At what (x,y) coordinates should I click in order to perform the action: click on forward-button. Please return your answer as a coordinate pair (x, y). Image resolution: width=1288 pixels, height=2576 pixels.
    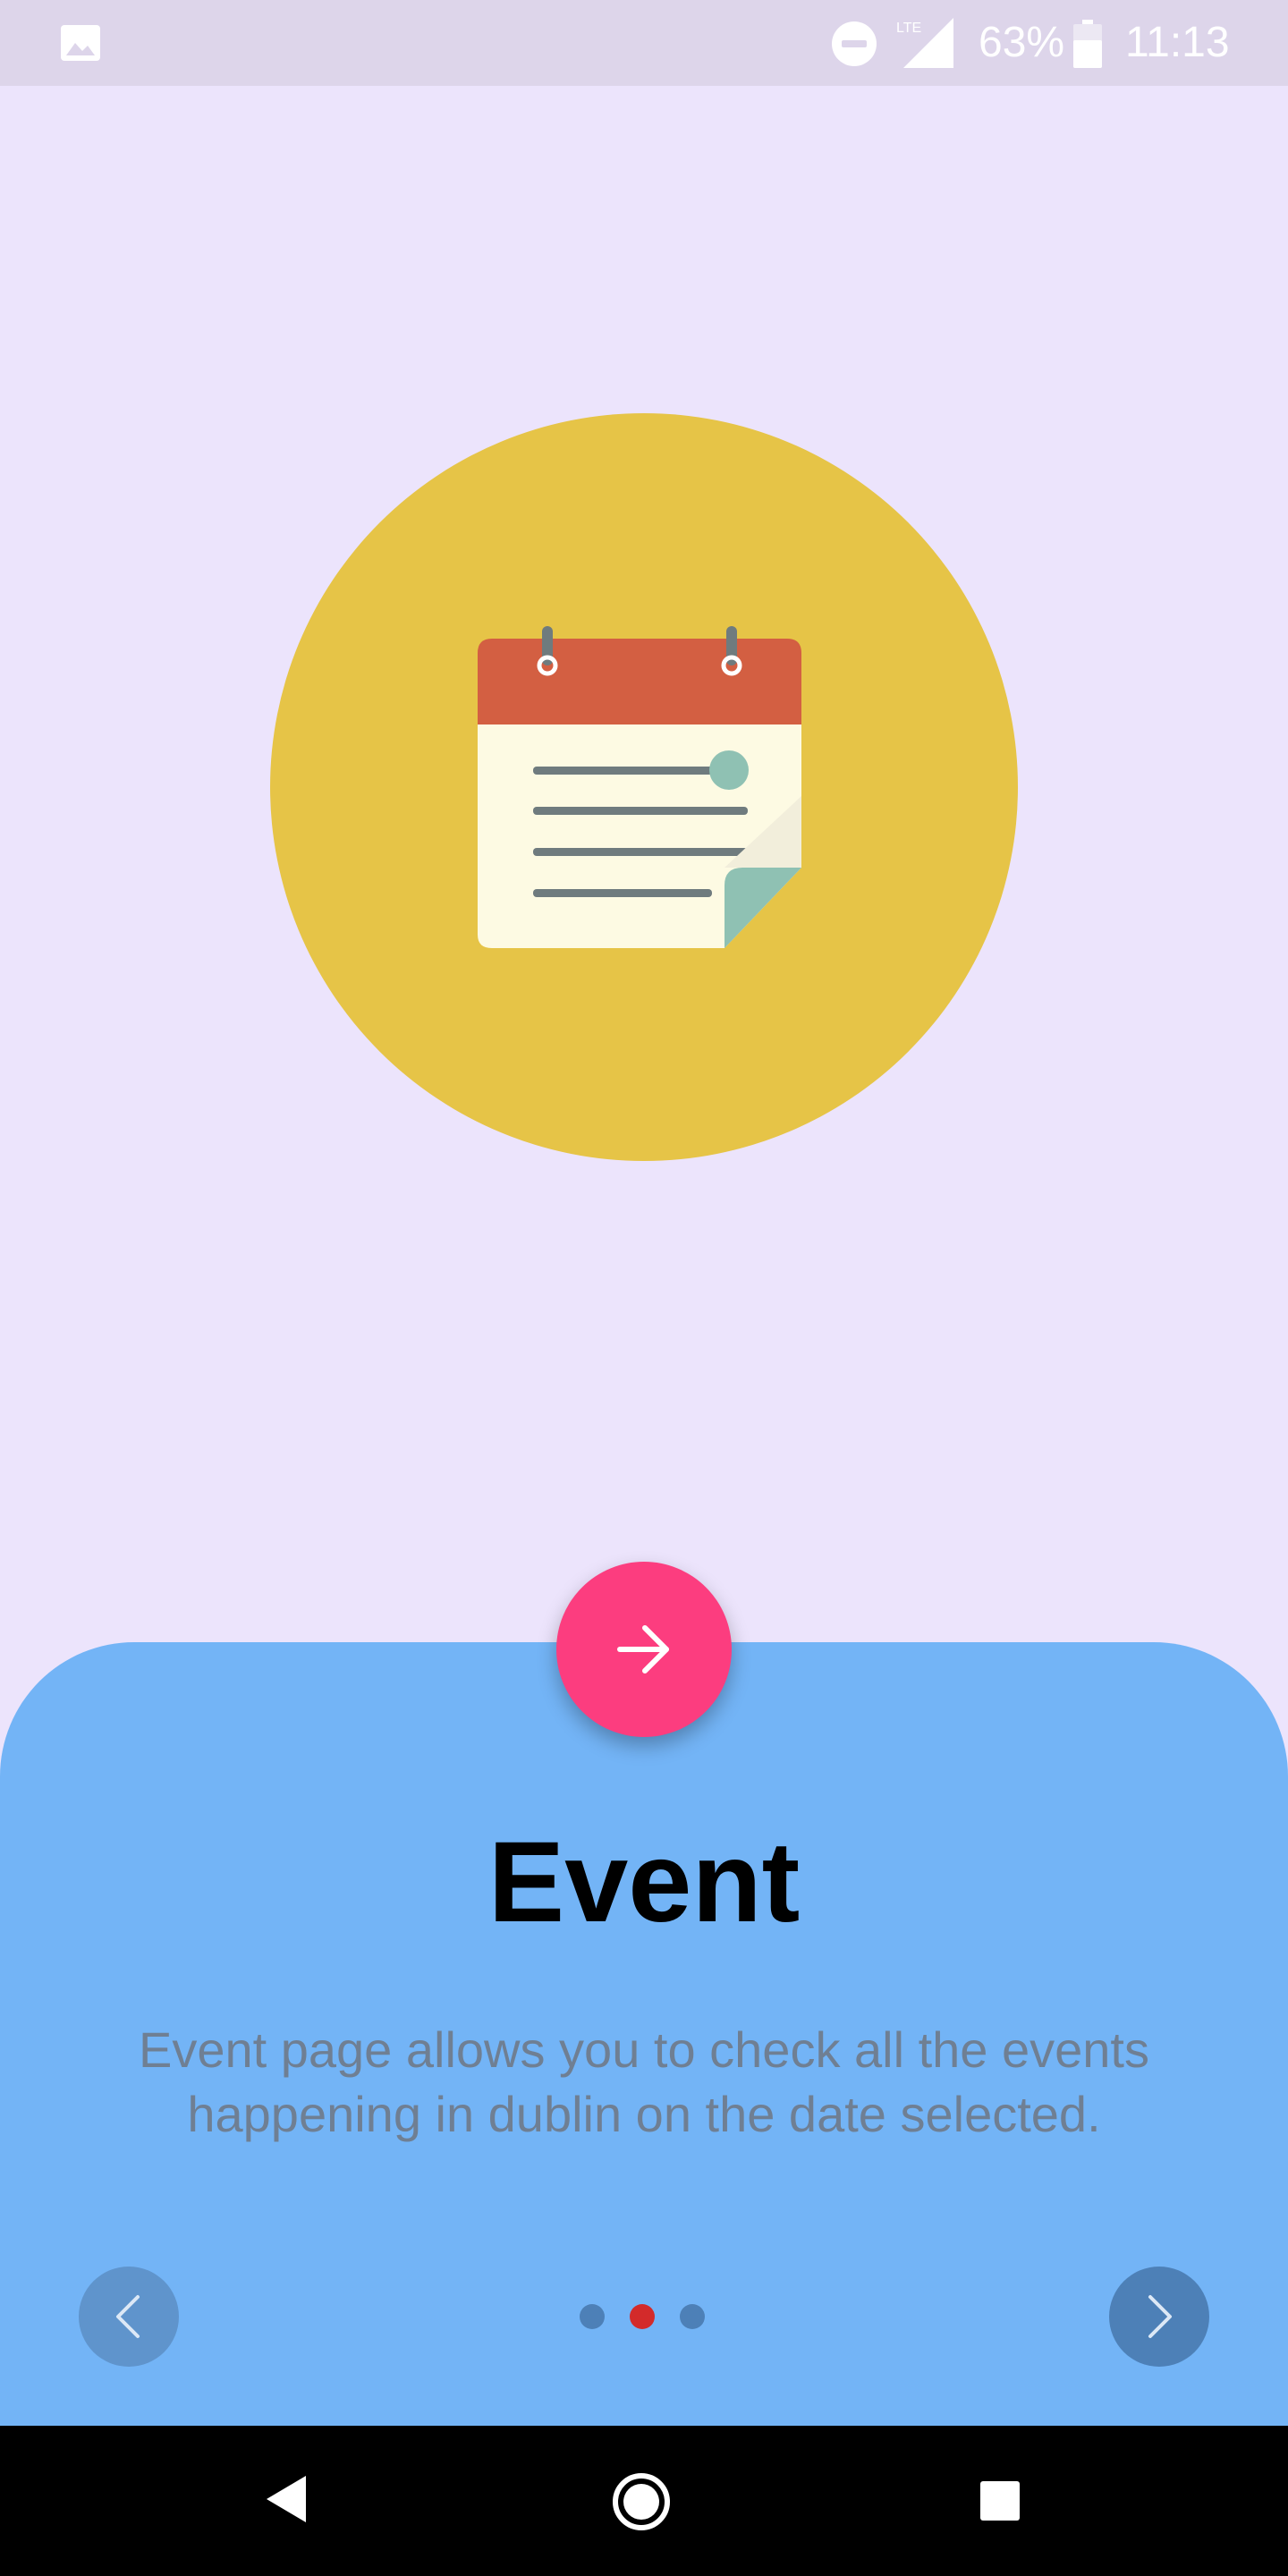
    Looking at the image, I should click on (1159, 2317).